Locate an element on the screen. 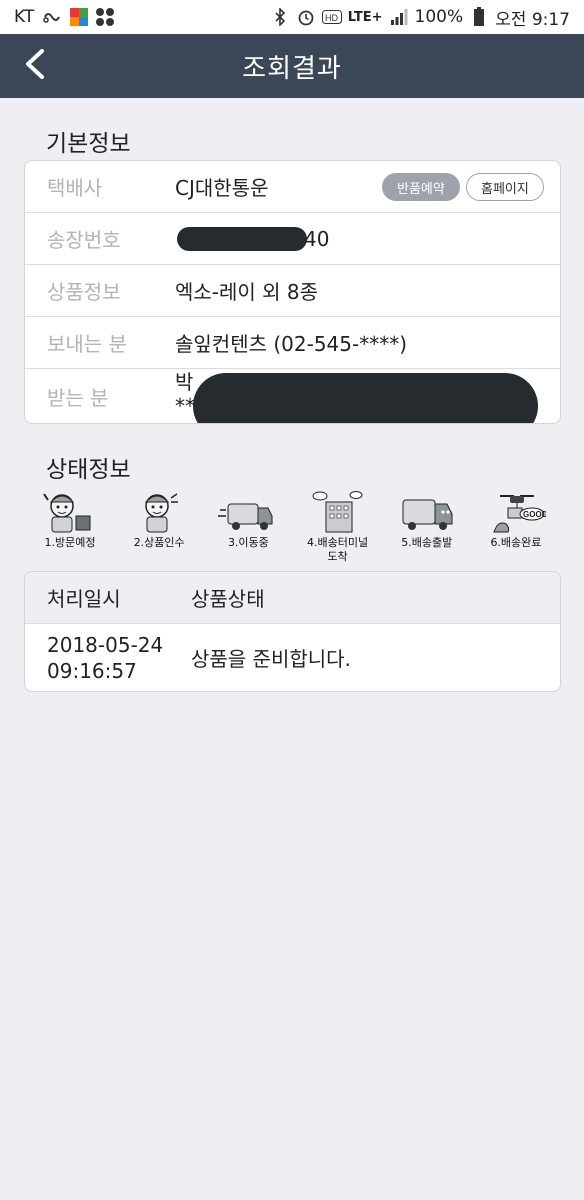 Image resolution: width=584 pixels, height=1200 pixels. recipient-name: 박 is located at coordinates (184, 382).